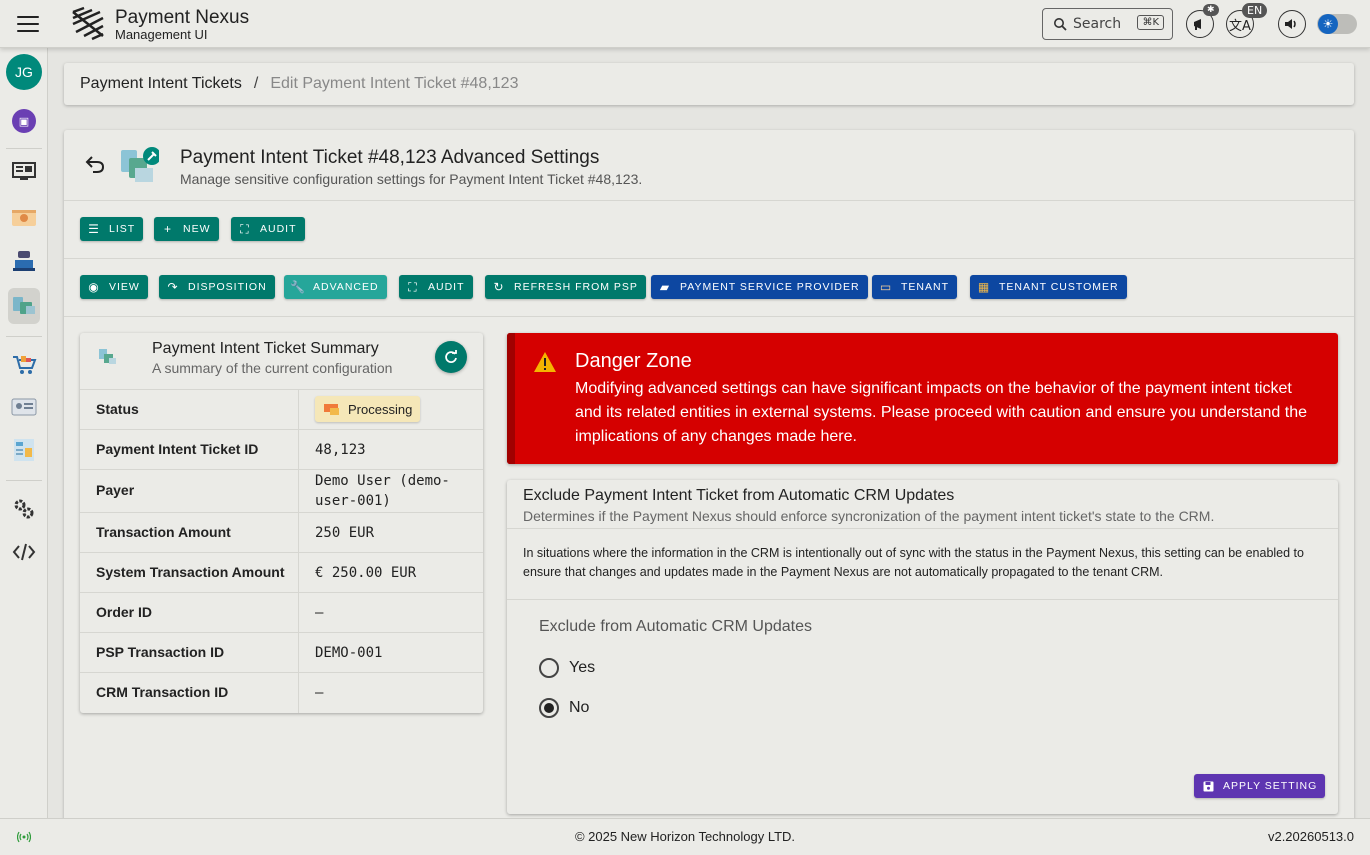 This screenshot has width=1370, height=855. I want to click on refresh-icon, so click(451, 356).